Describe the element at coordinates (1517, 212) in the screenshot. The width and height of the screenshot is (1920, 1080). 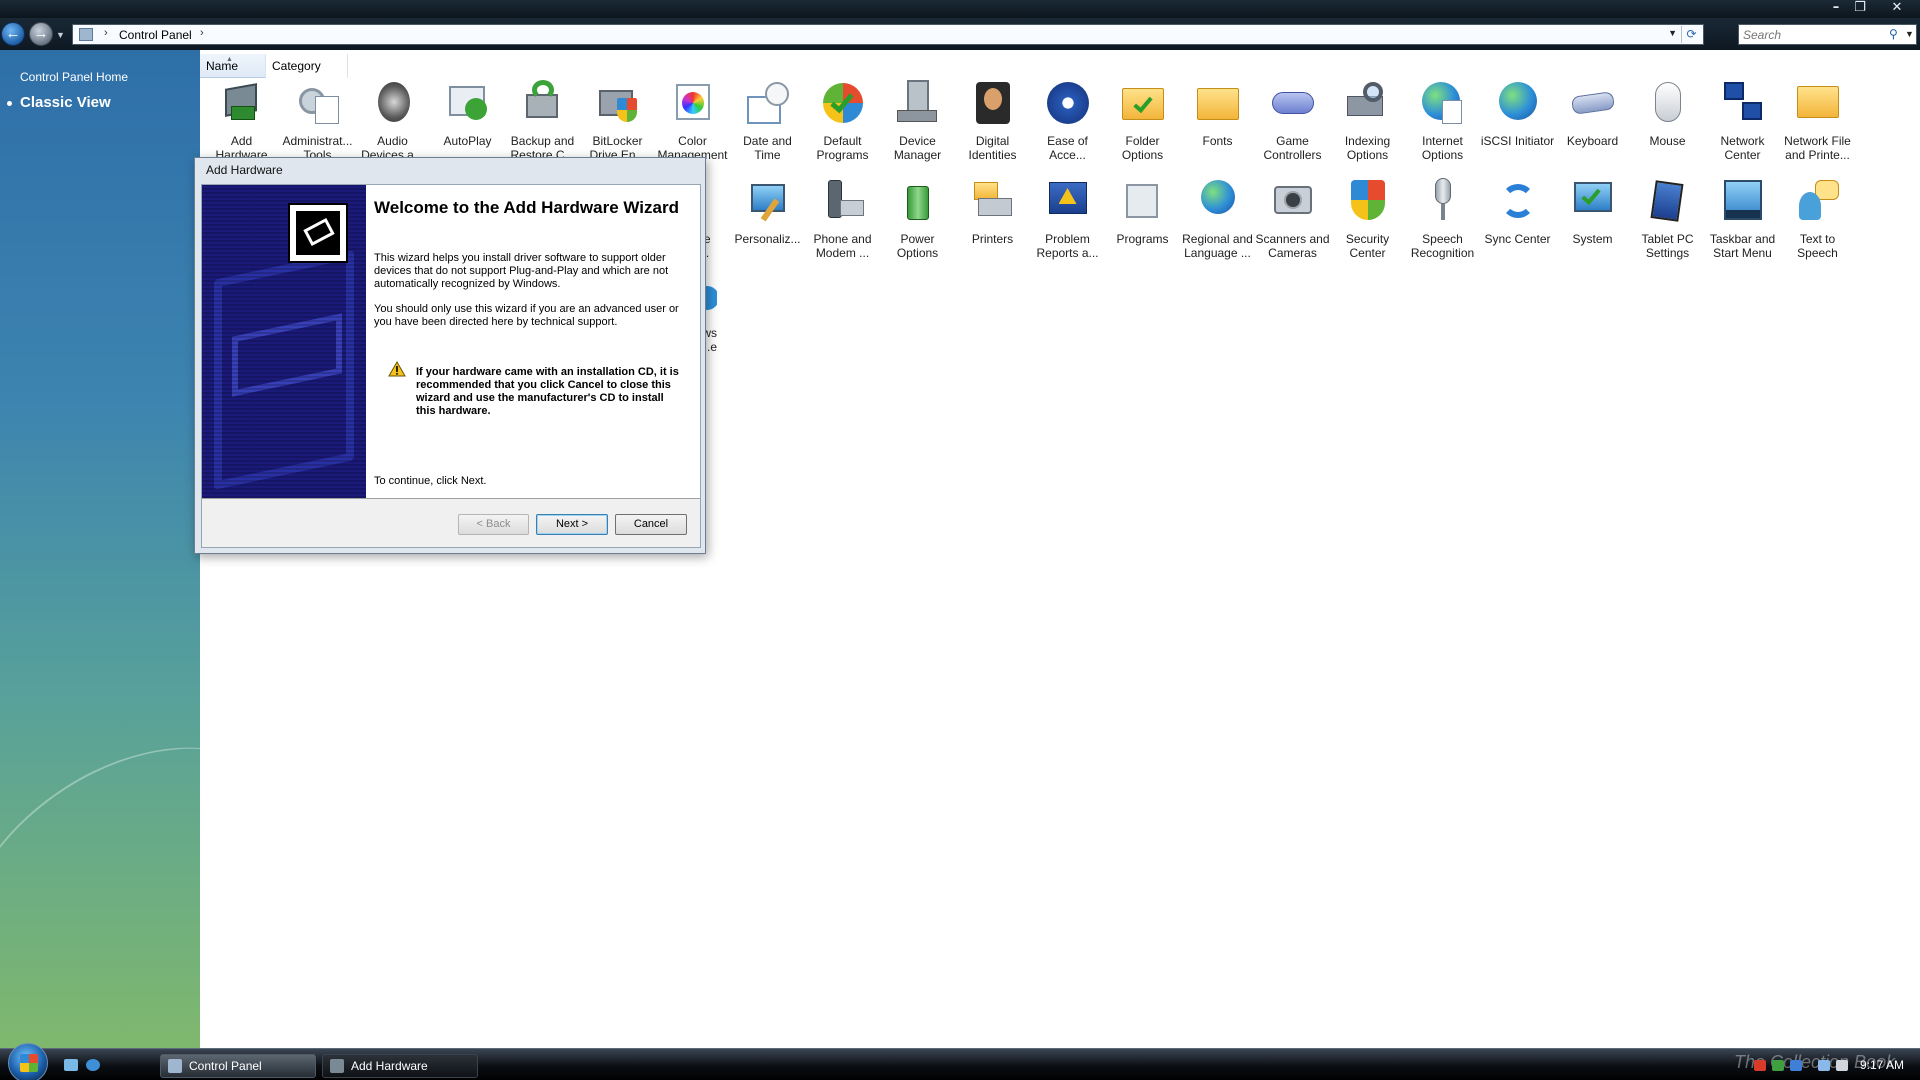
I see `cp-item-sync-center: Sync Center` at that location.